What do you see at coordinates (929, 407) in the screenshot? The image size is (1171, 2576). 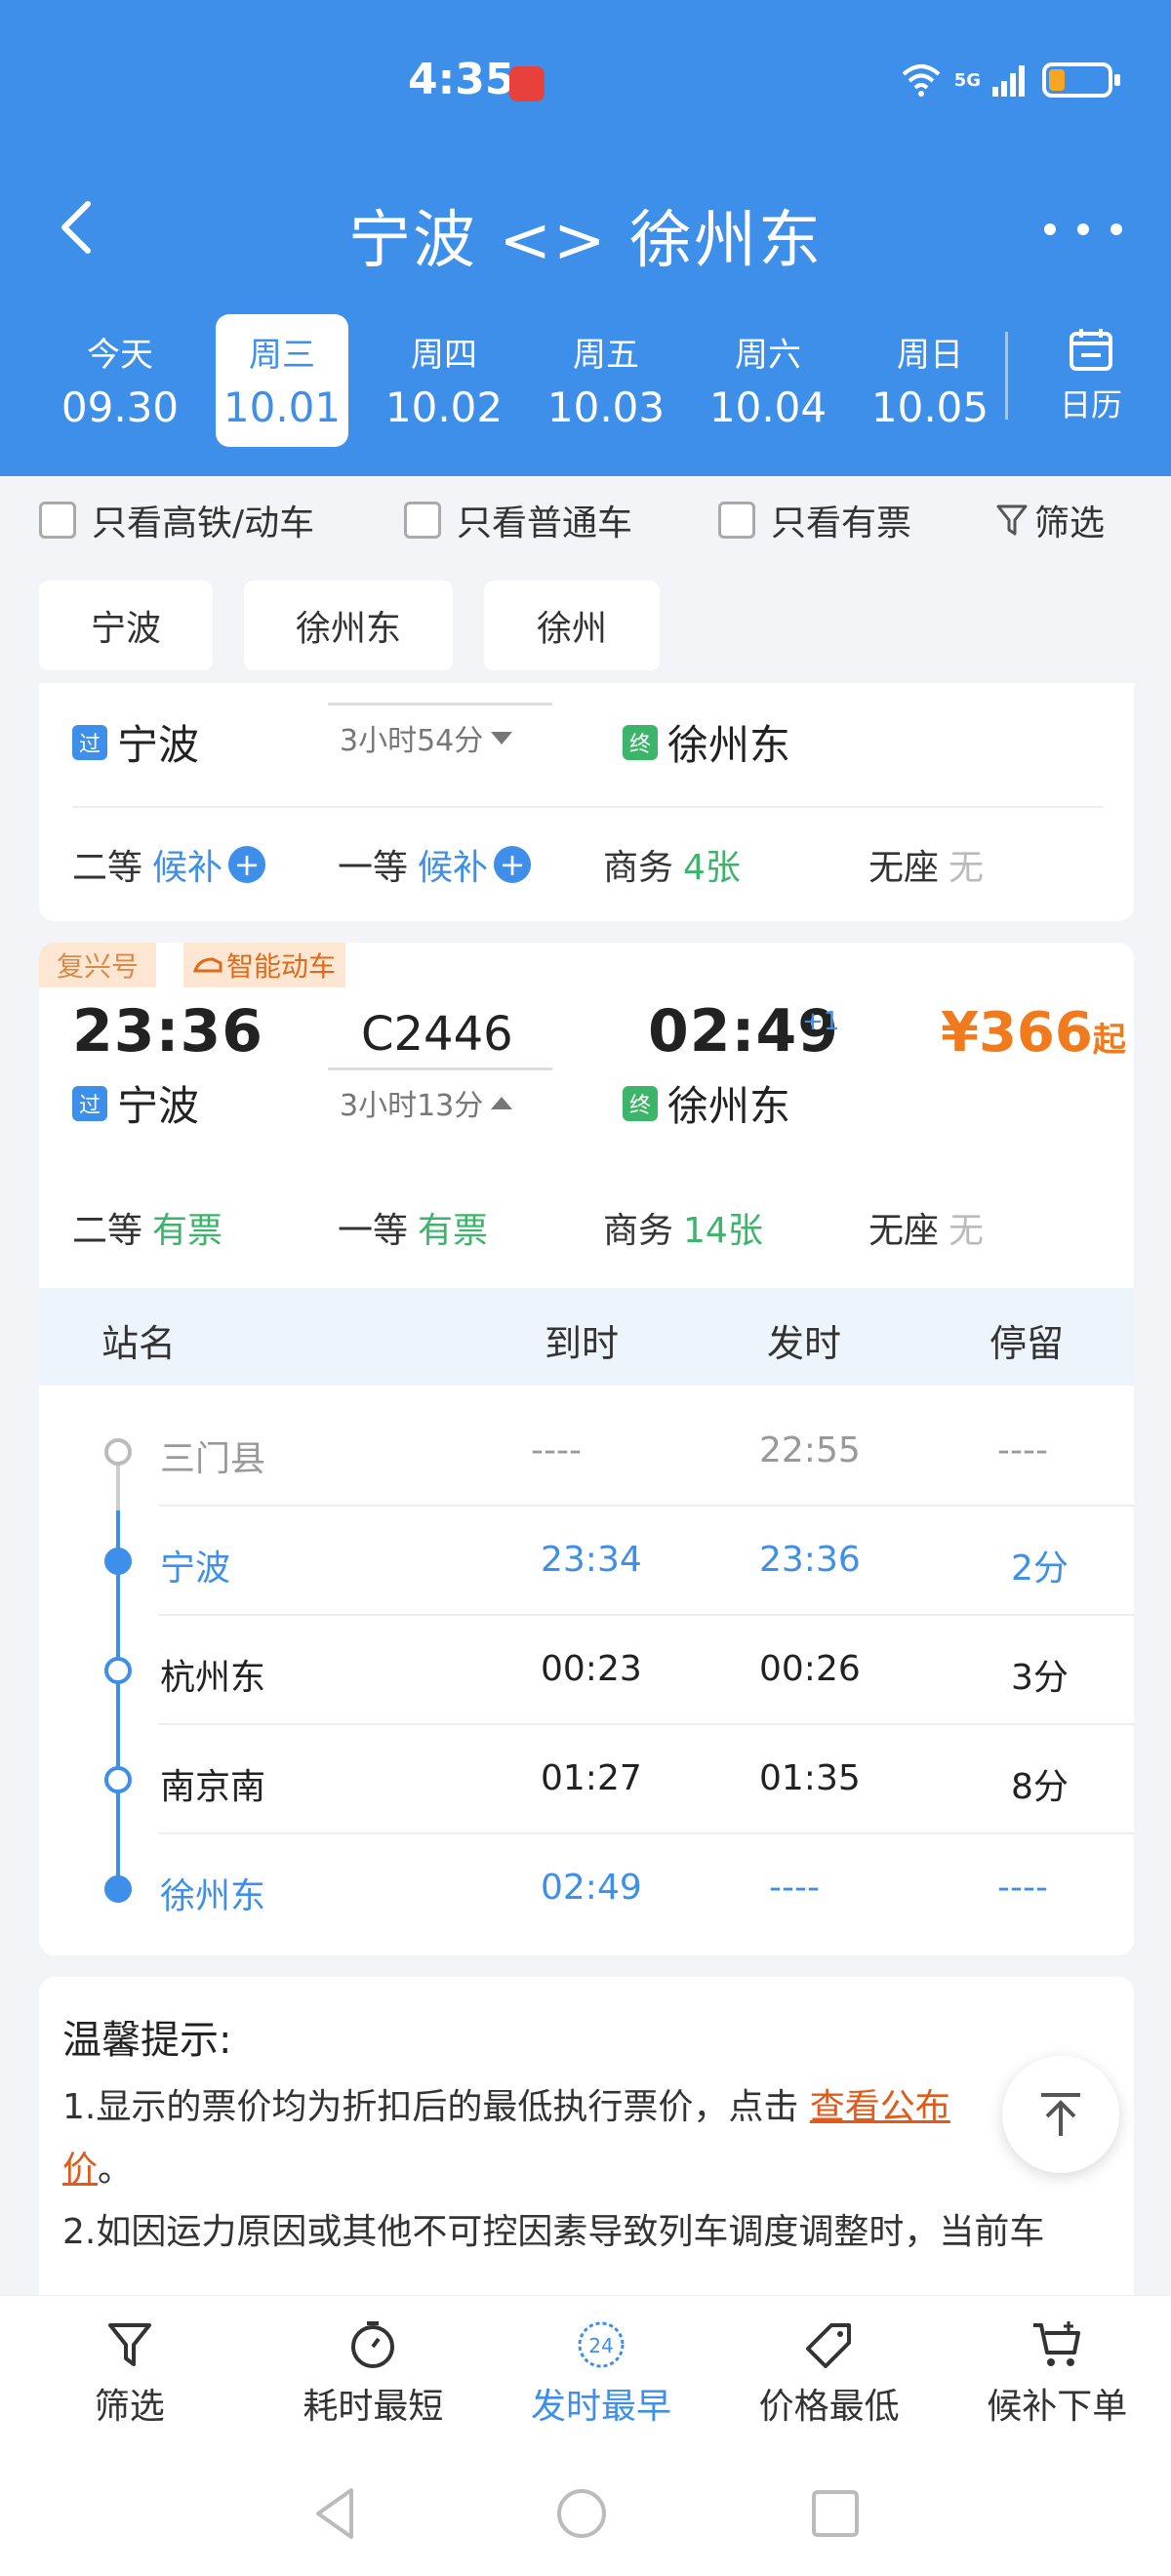 I see `date-value: 10.05` at bounding box center [929, 407].